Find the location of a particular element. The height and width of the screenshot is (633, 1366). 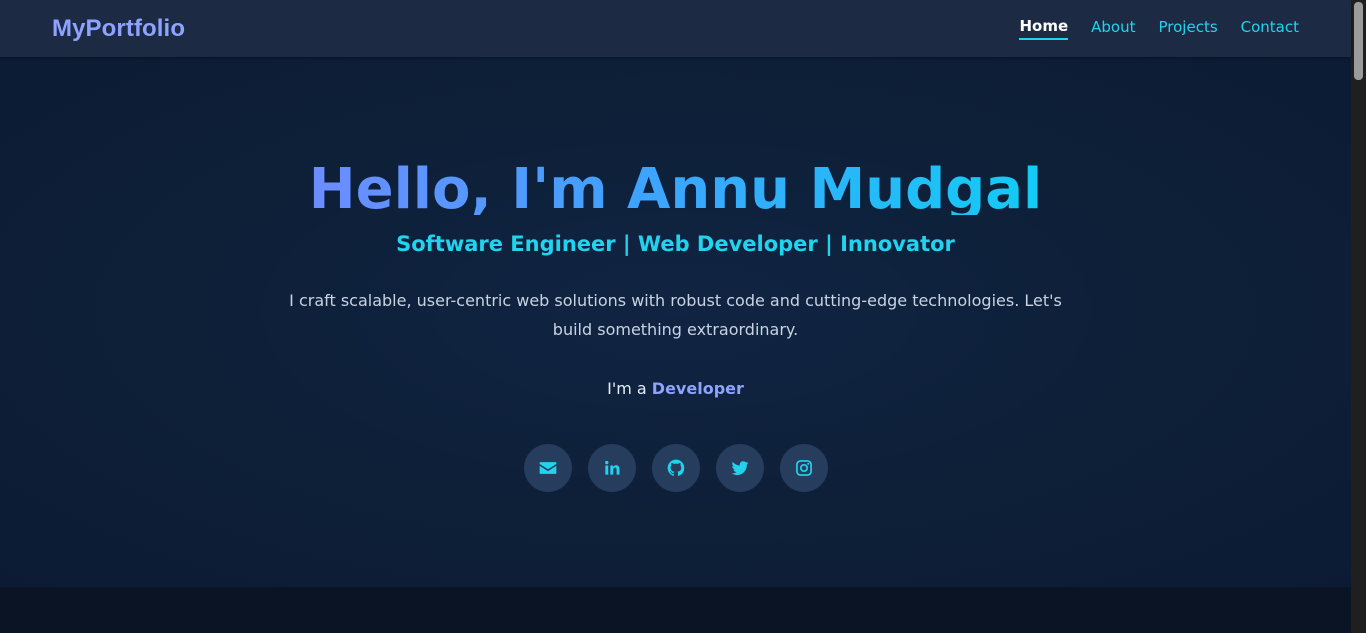

instagram-icon is located at coordinates (803, 468).